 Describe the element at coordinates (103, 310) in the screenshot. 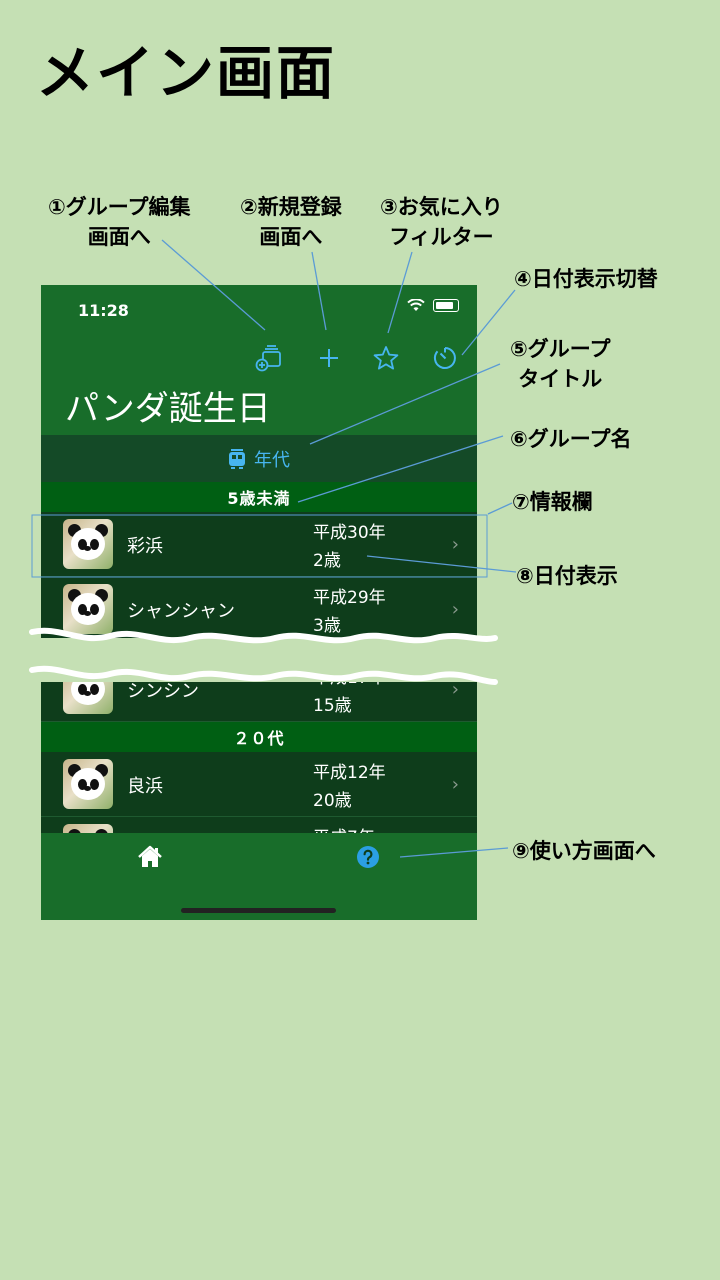

I see `status-time: 11:28` at that location.